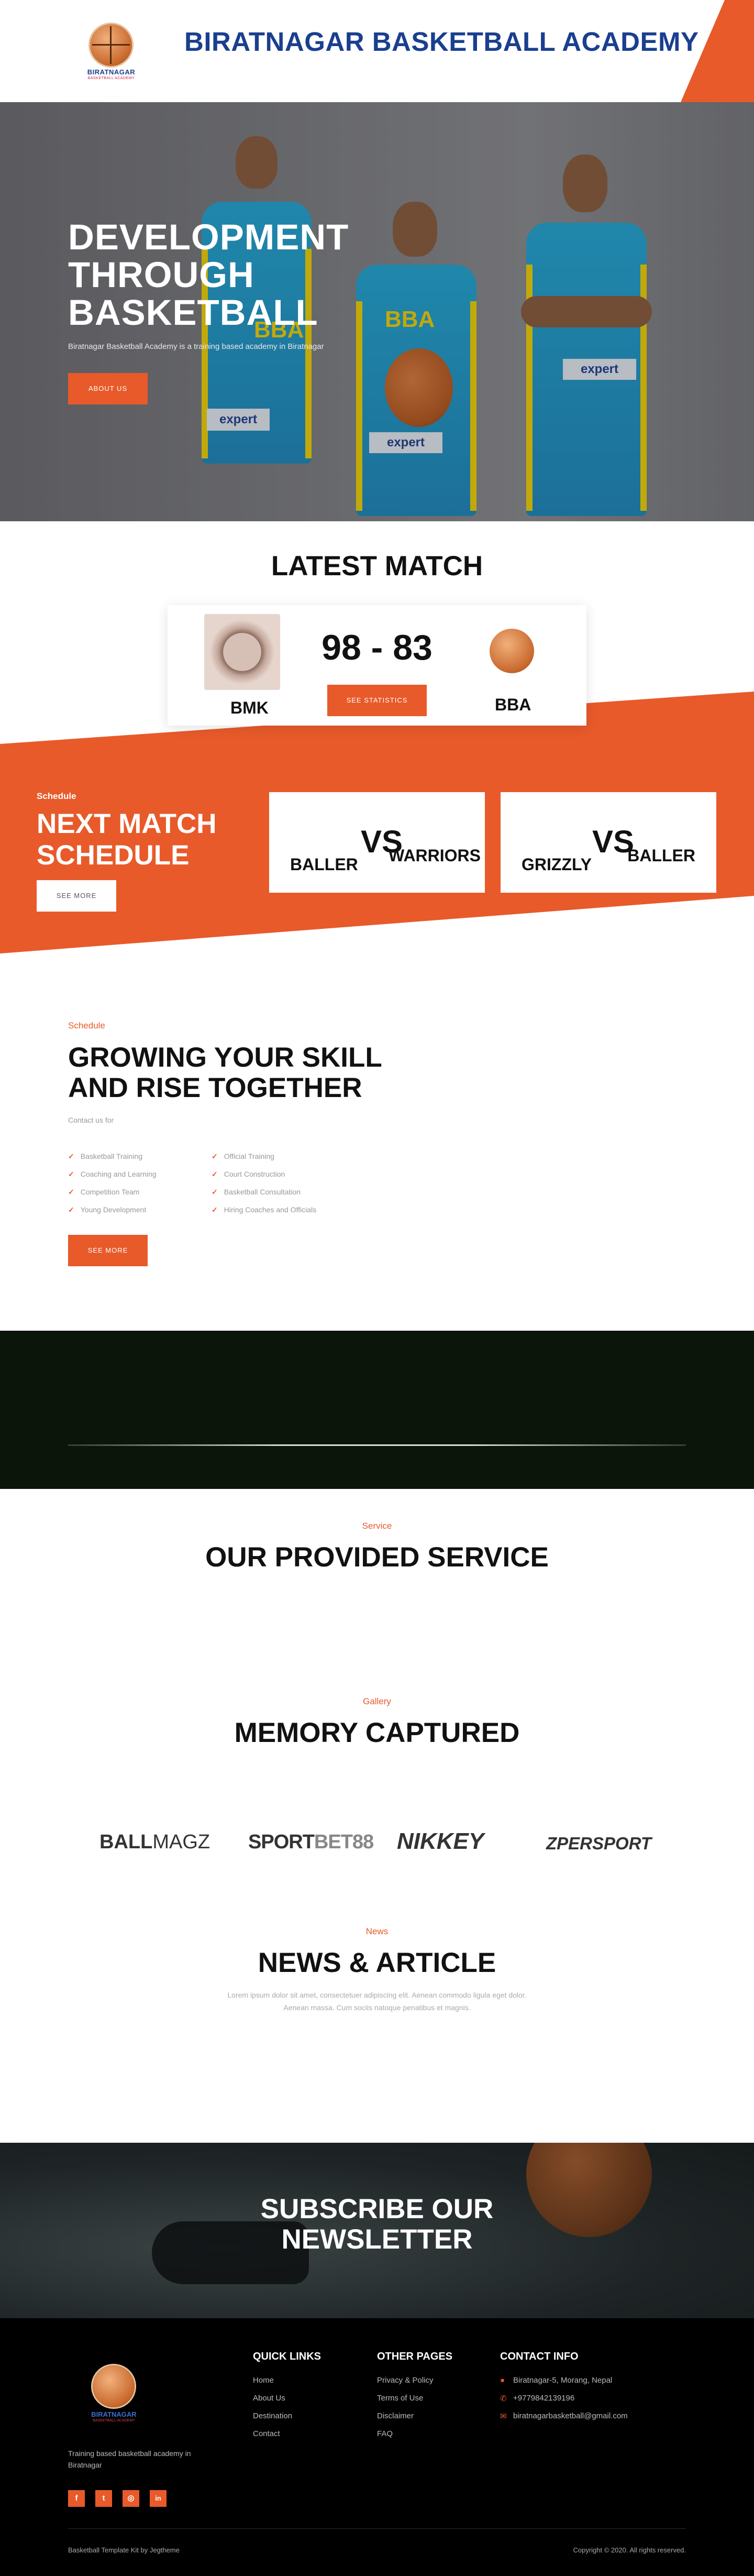  I want to click on academy-logo: BIRATNAGAR BASKETBALL ACADEMY, so click(113, 51).